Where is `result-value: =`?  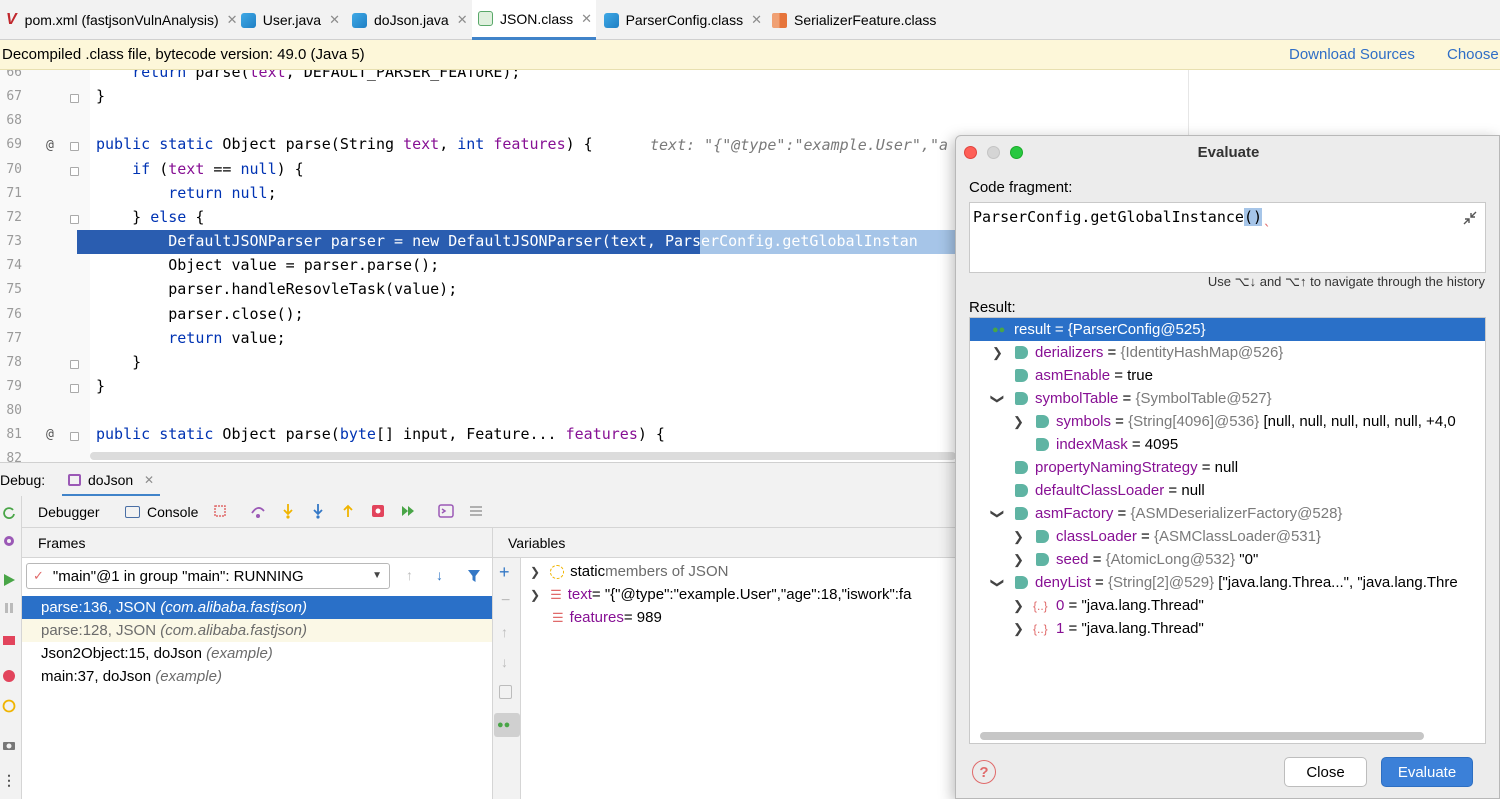 result-value: = is located at coordinates (1122, 513).